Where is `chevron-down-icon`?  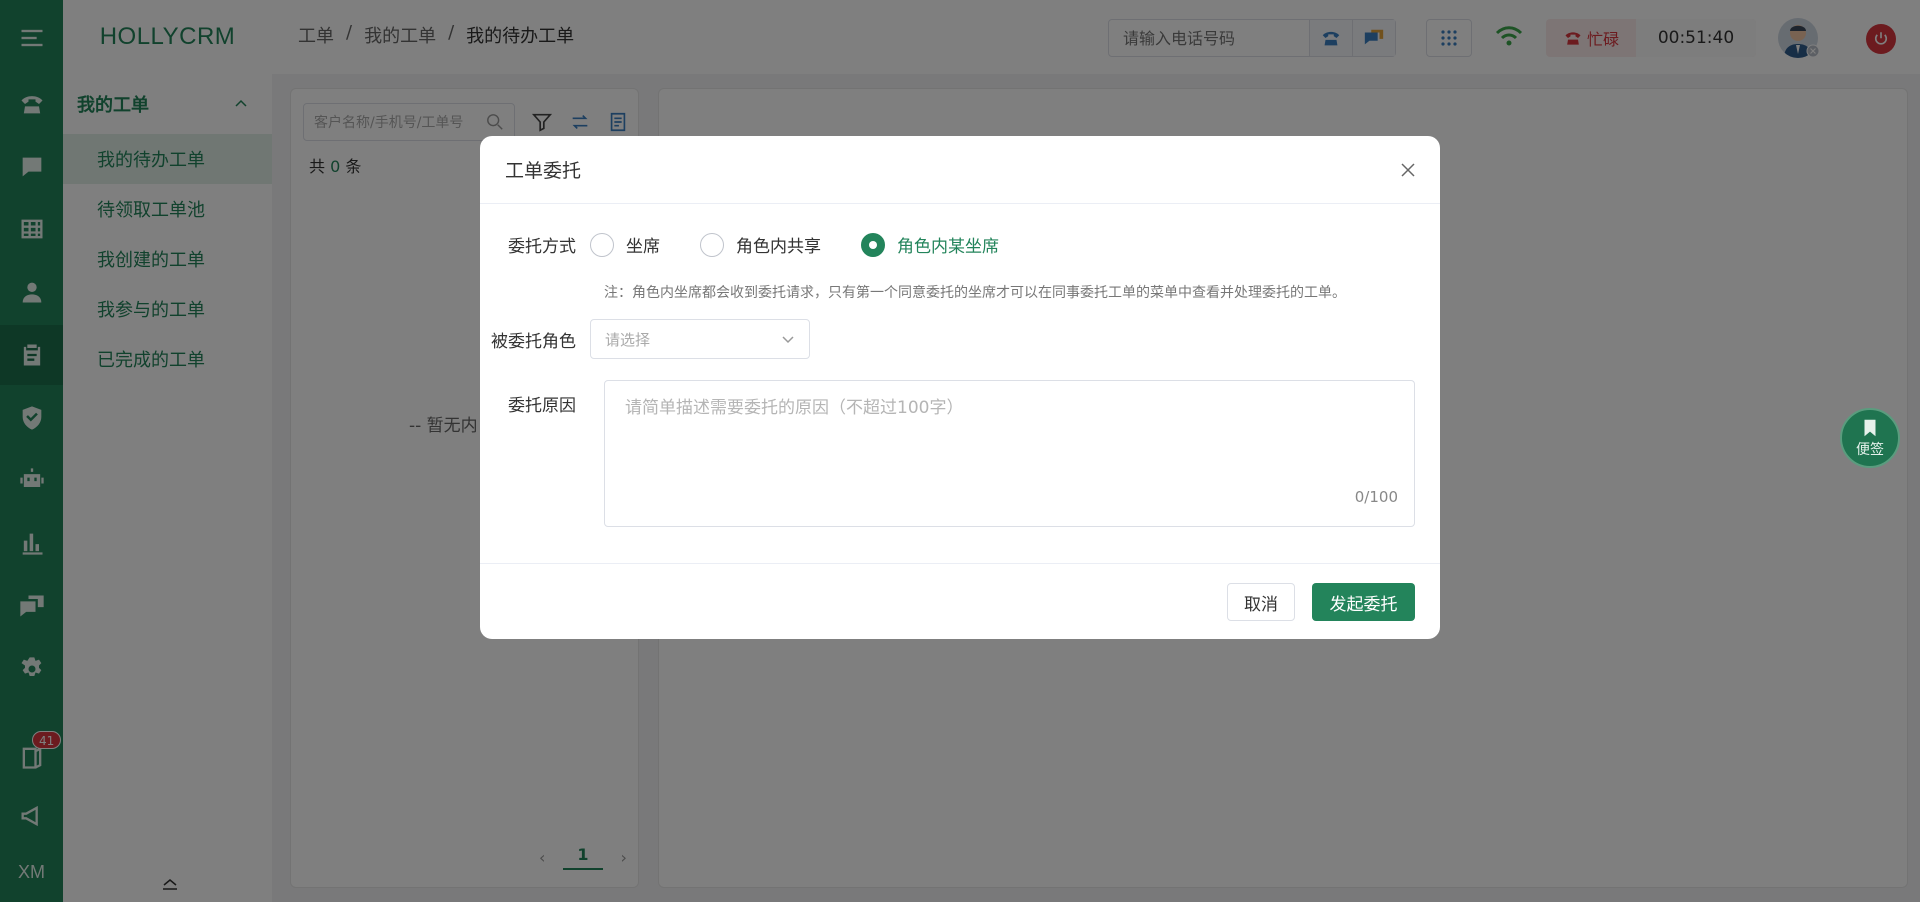 chevron-down-icon is located at coordinates (788, 340).